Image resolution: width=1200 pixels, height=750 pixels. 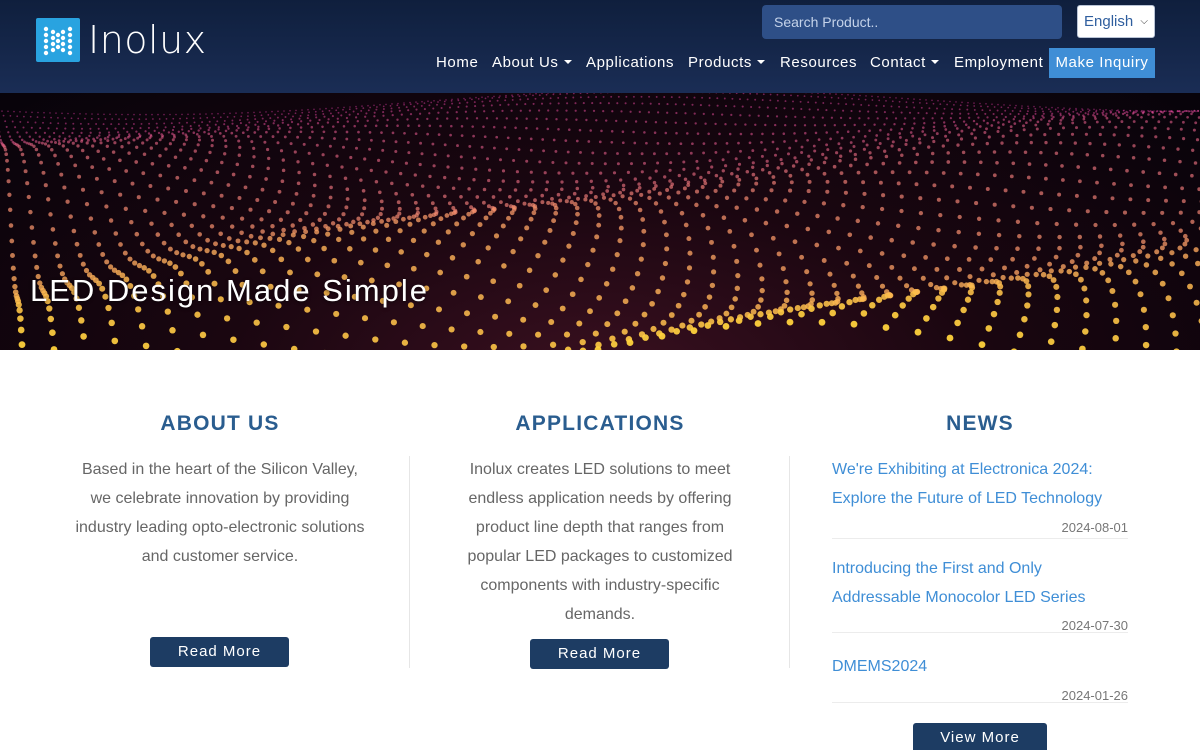 I want to click on nav-products: Products, so click(x=726, y=63).